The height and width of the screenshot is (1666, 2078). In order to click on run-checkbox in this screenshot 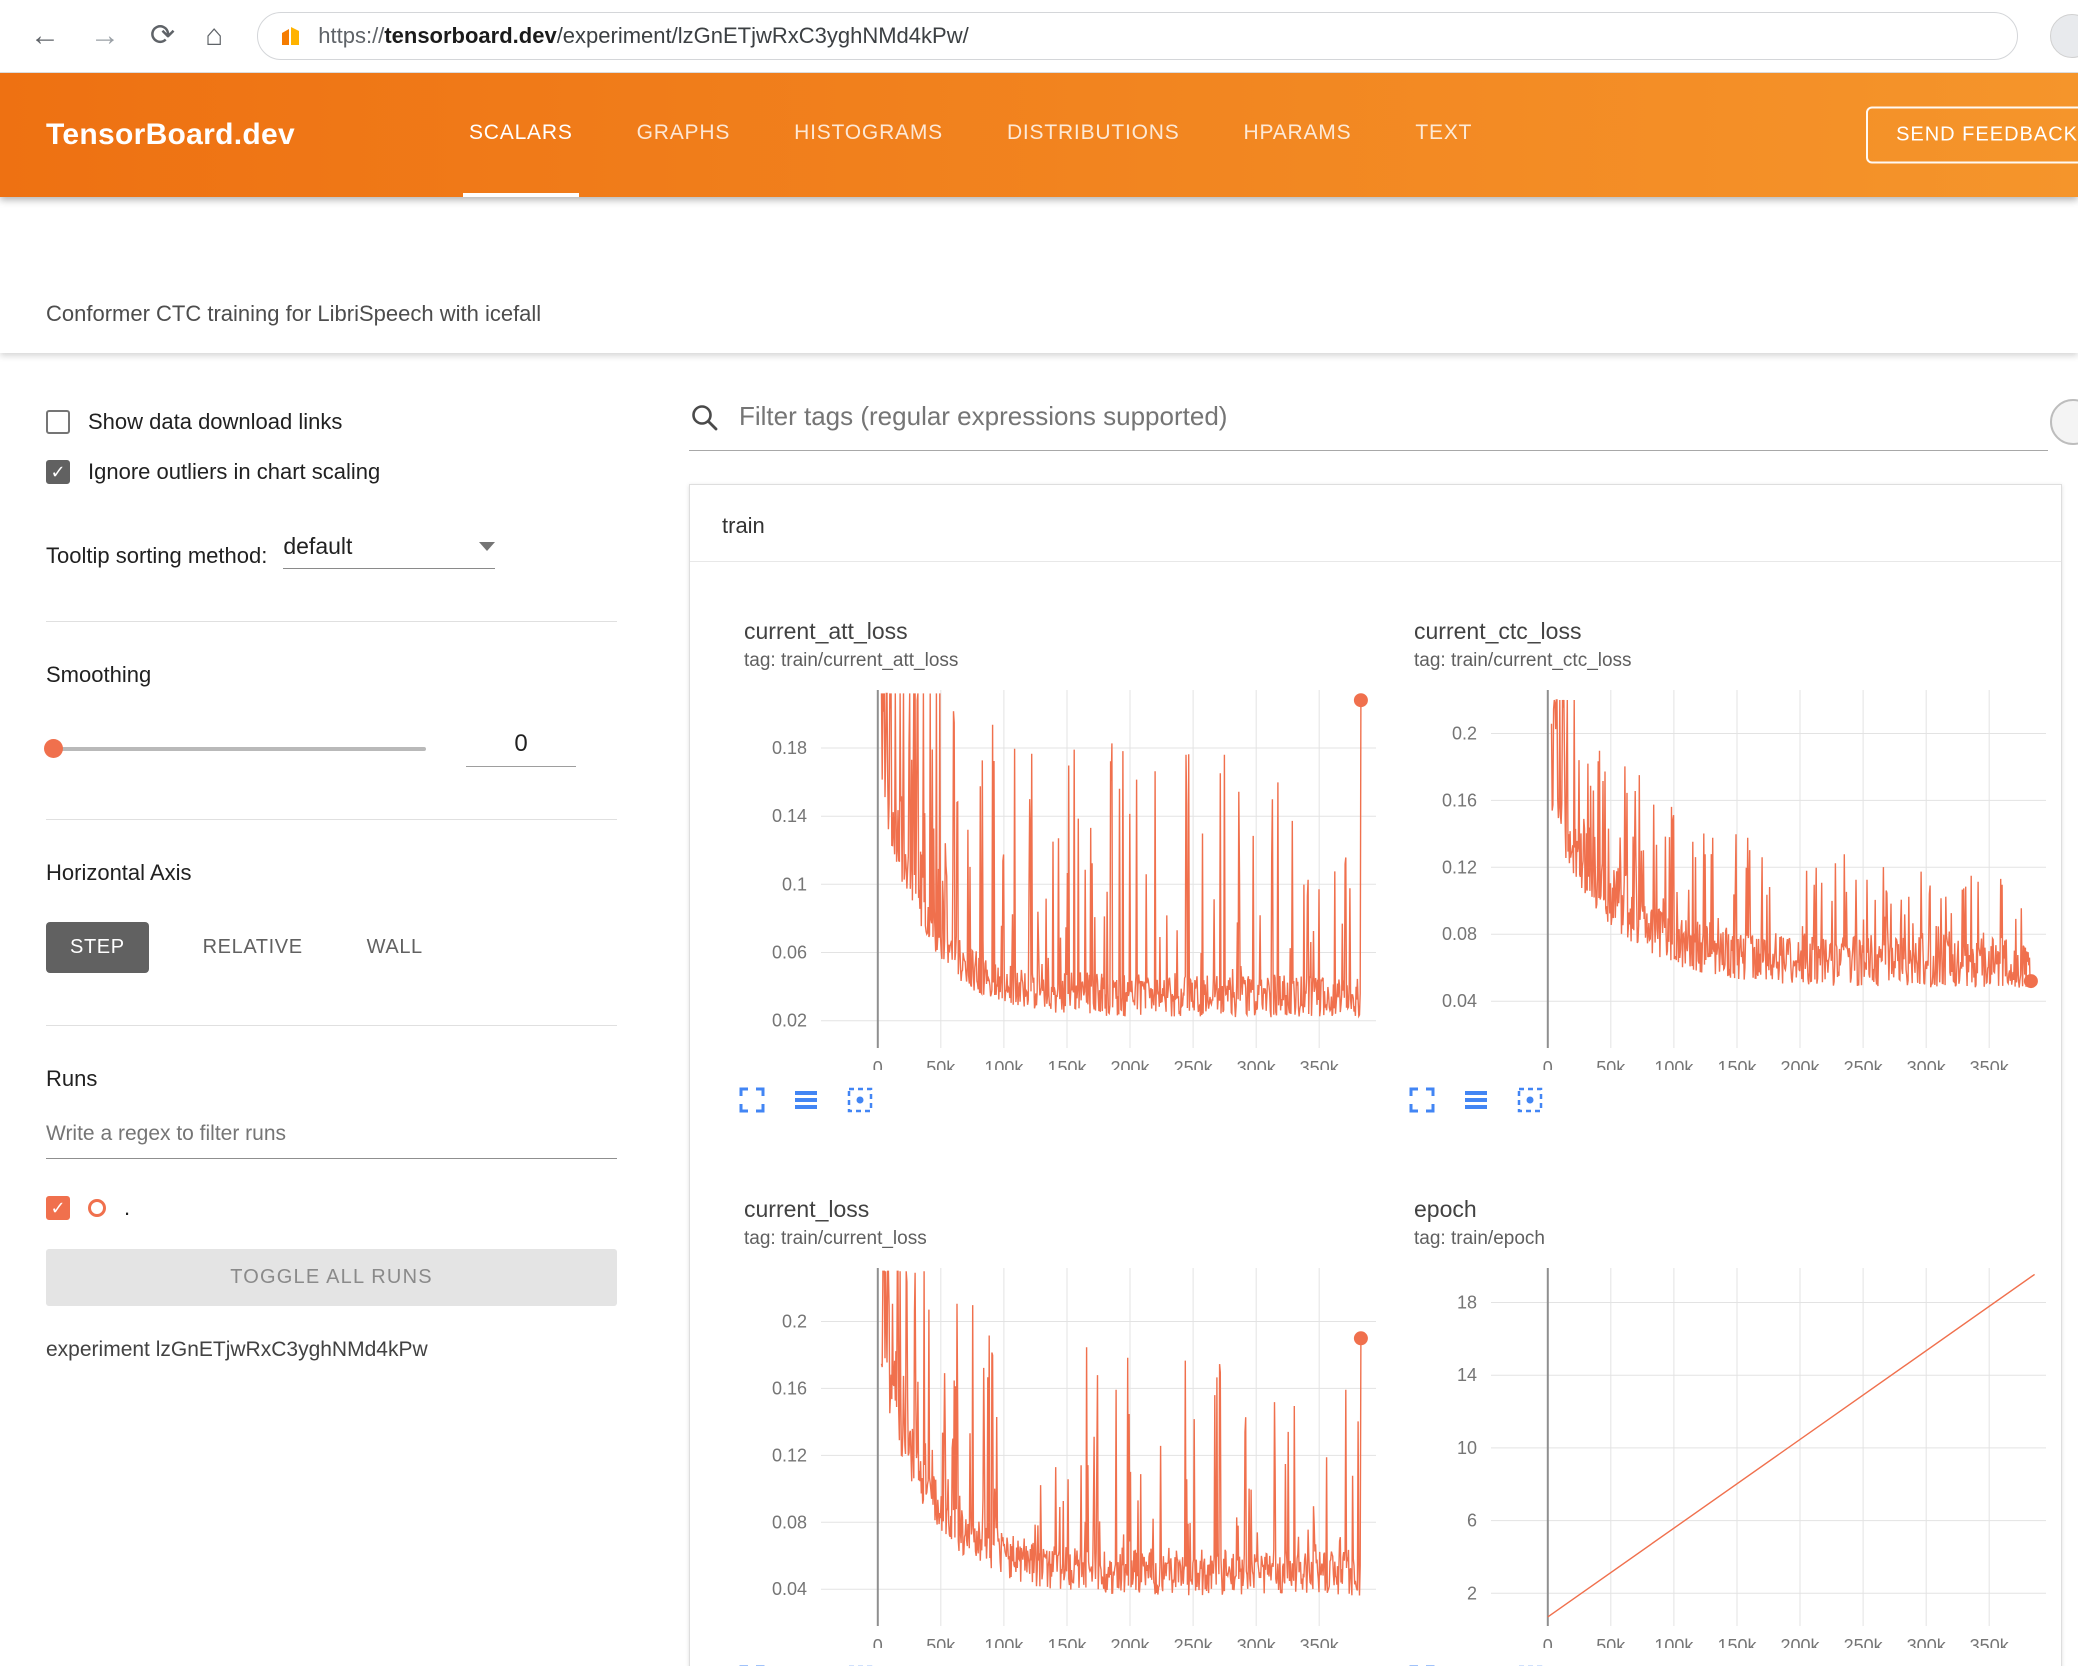, I will do `click(58, 1208)`.